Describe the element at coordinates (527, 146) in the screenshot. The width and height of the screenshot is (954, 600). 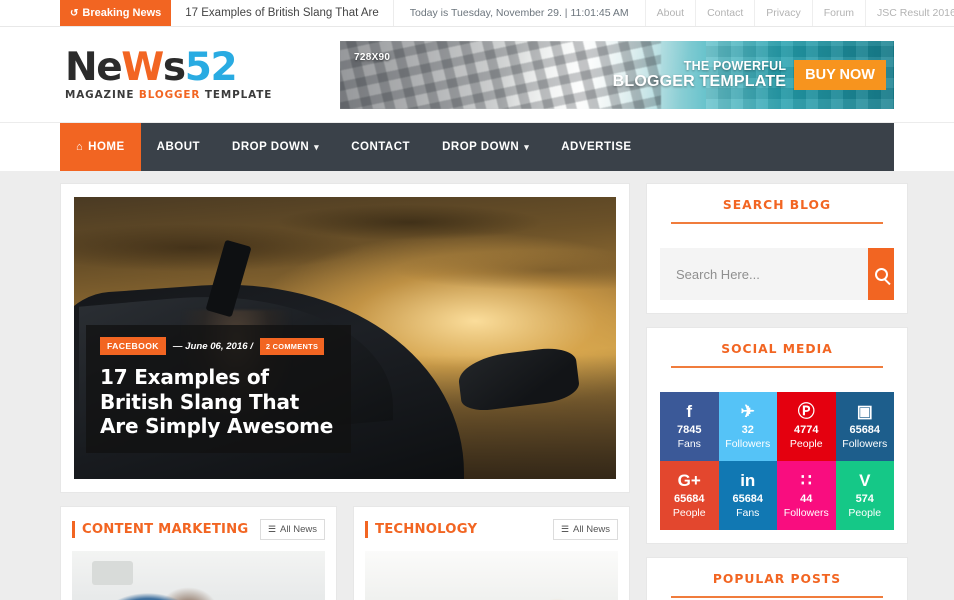
I see `chevron-down-icon: ▾` at that location.